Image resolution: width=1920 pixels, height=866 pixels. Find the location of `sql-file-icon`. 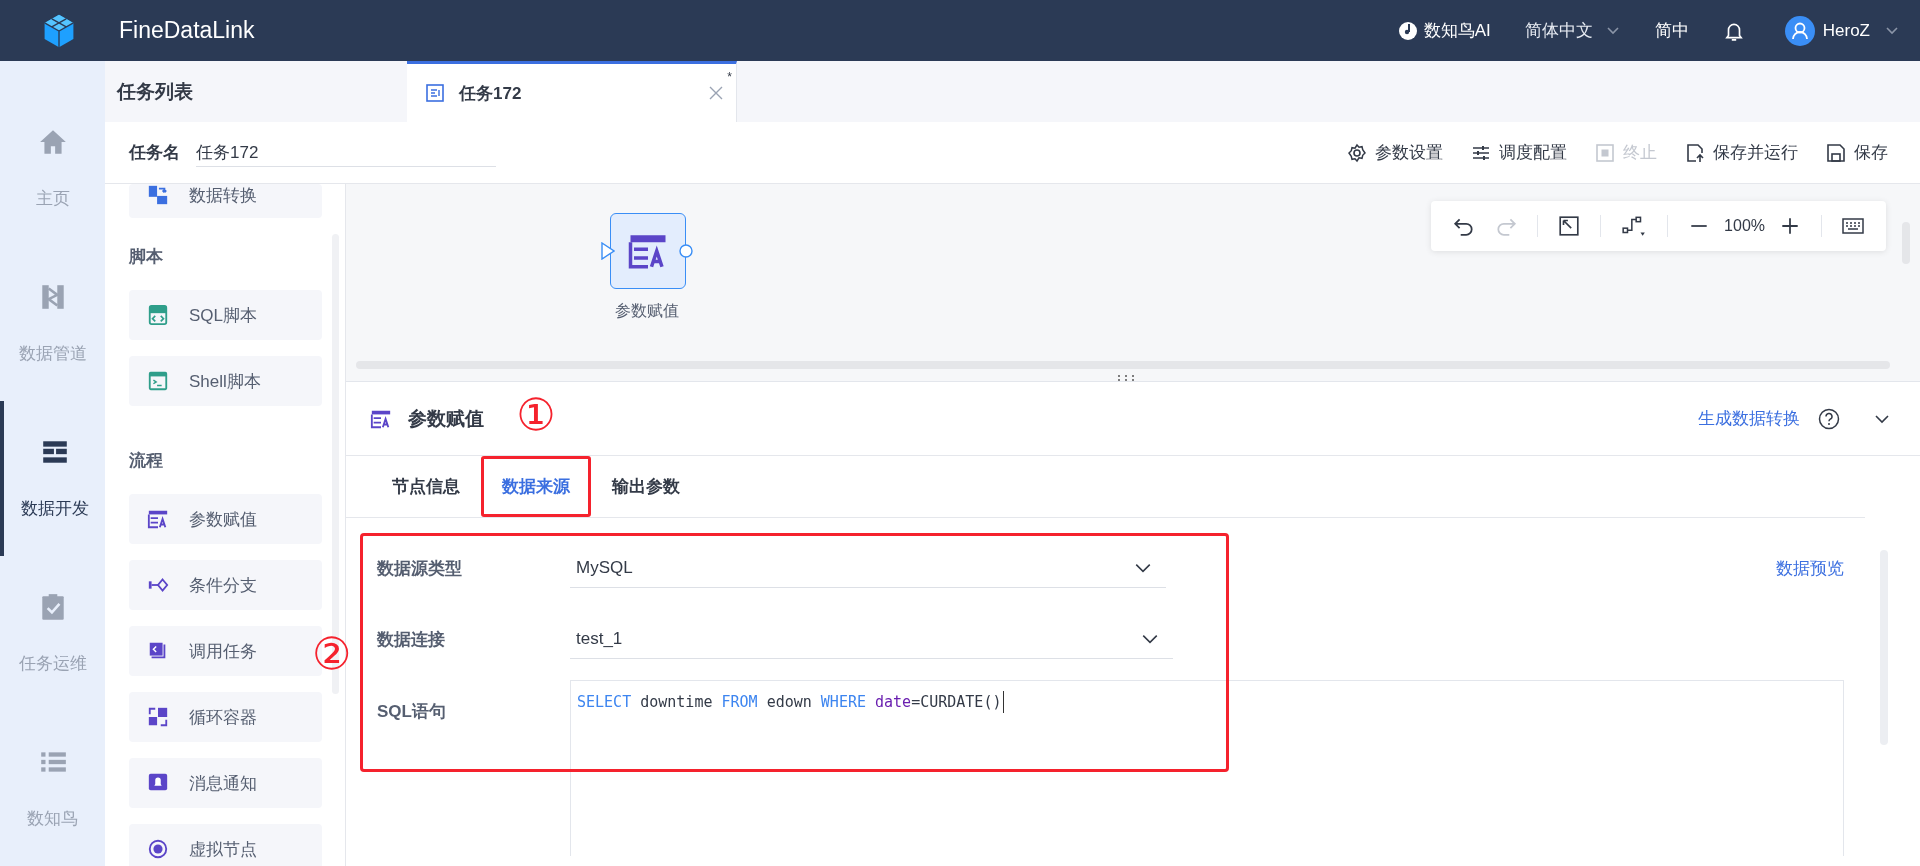

sql-file-icon is located at coordinates (158, 315).